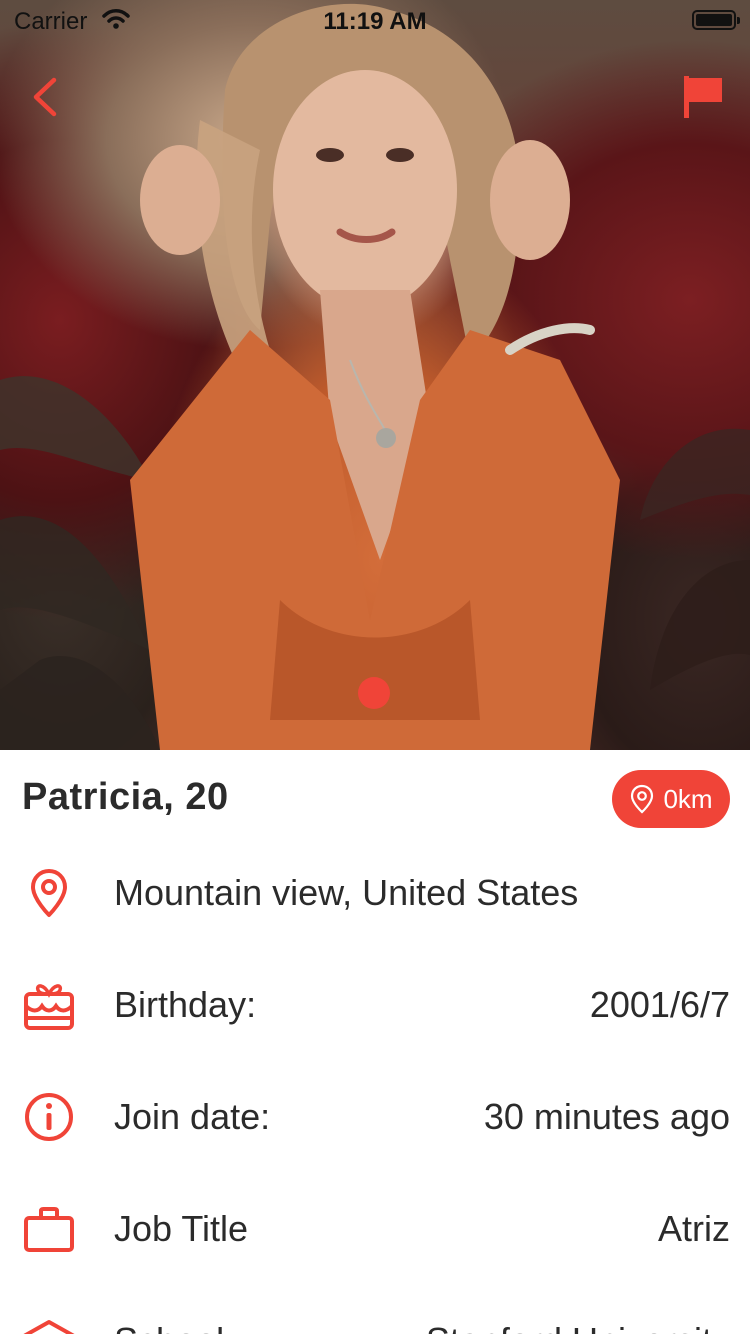 This screenshot has height=1334, width=750. What do you see at coordinates (49, 1327) in the screenshot?
I see `school-icon` at bounding box center [49, 1327].